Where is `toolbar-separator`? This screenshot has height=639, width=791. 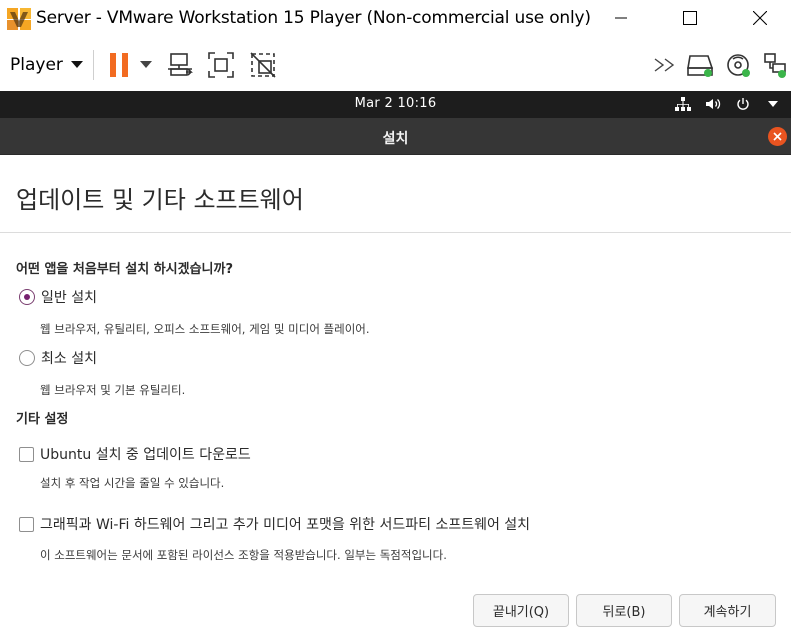
toolbar-separator is located at coordinates (93, 65).